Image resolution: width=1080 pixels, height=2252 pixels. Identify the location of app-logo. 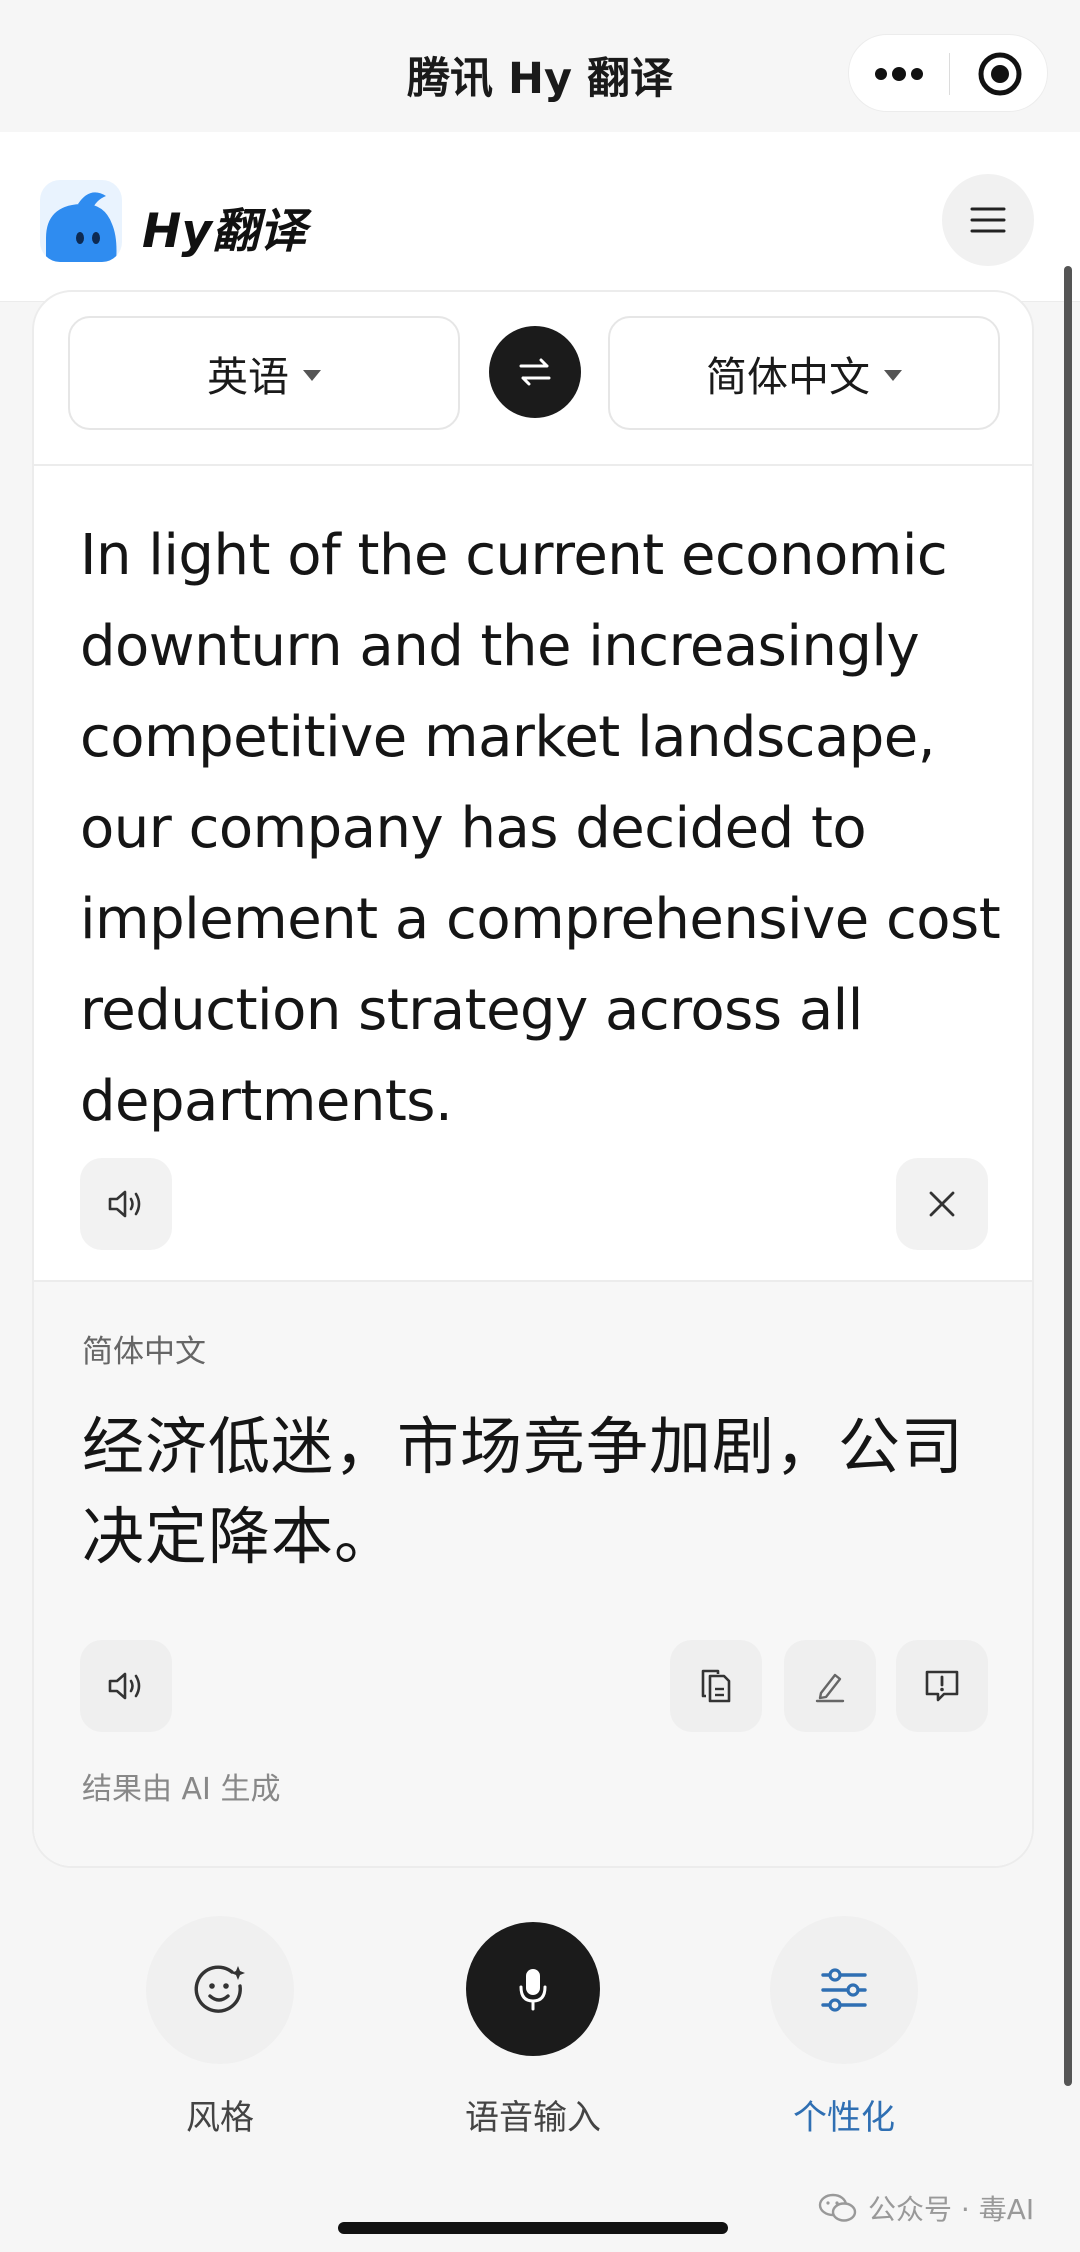
(81, 221).